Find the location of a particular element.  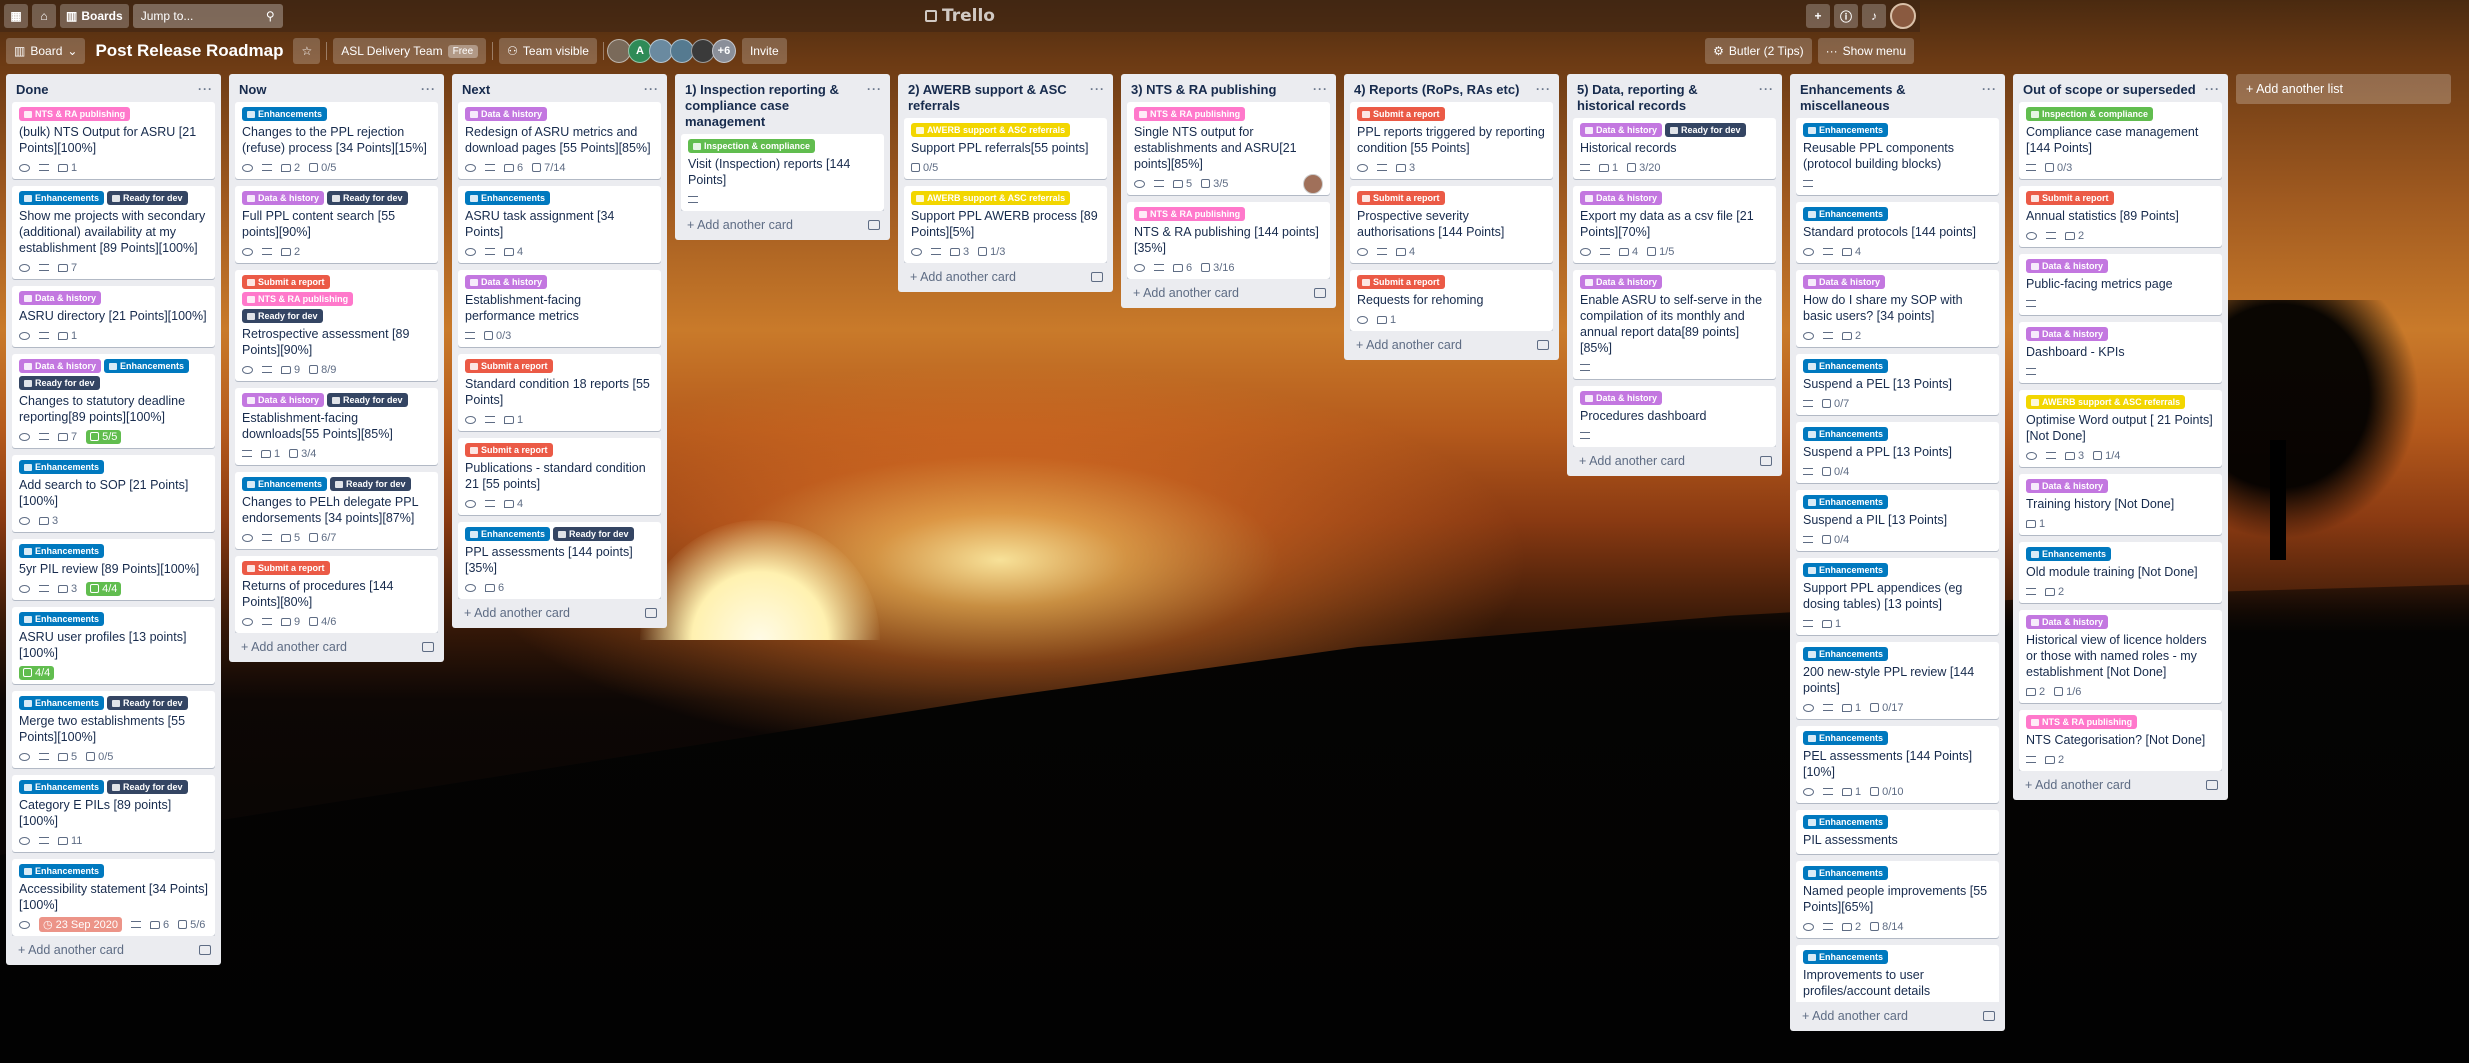

card: Enhancements Suspend a PIL [13 Points] 0/4 is located at coordinates (1897, 520).